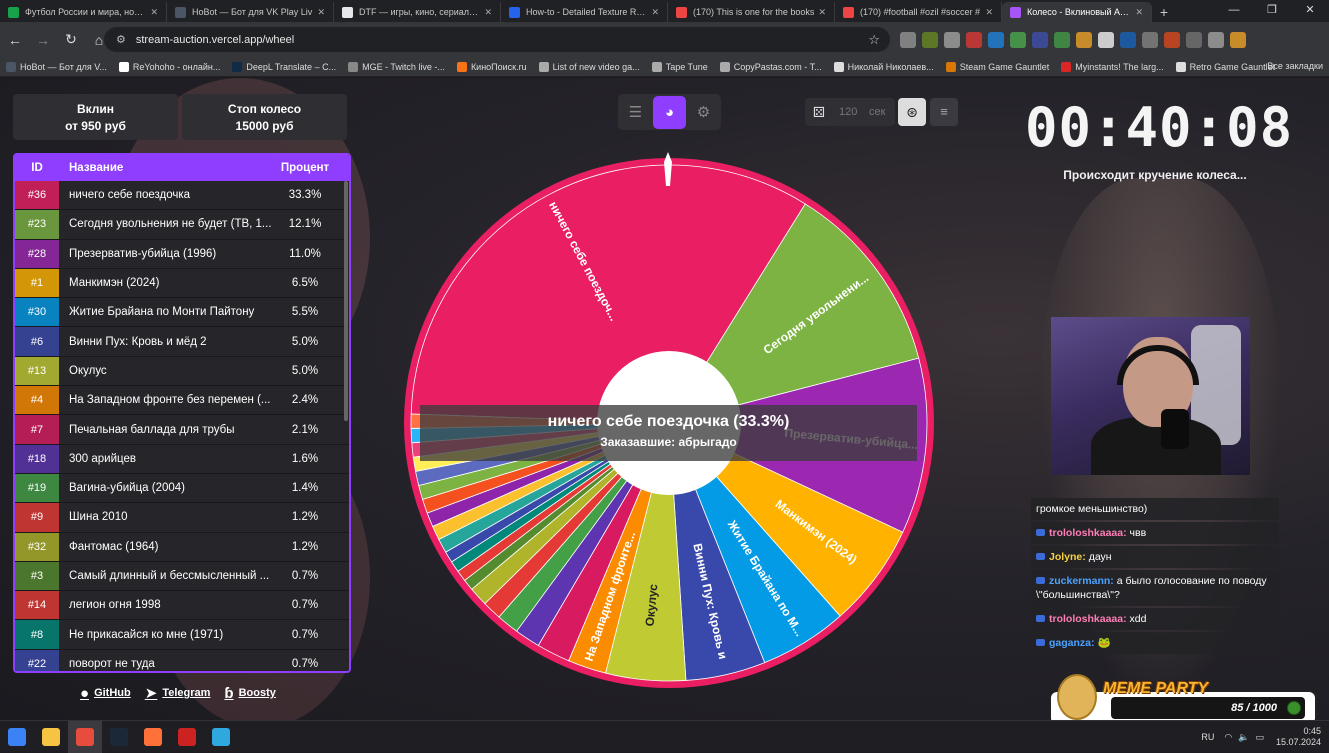 Image resolution: width=1329 pixels, height=753 pixels. What do you see at coordinates (182, 606) in the screenshot?
I see `table-row: #14 легион огня 1998 0.7%` at bounding box center [182, 606].